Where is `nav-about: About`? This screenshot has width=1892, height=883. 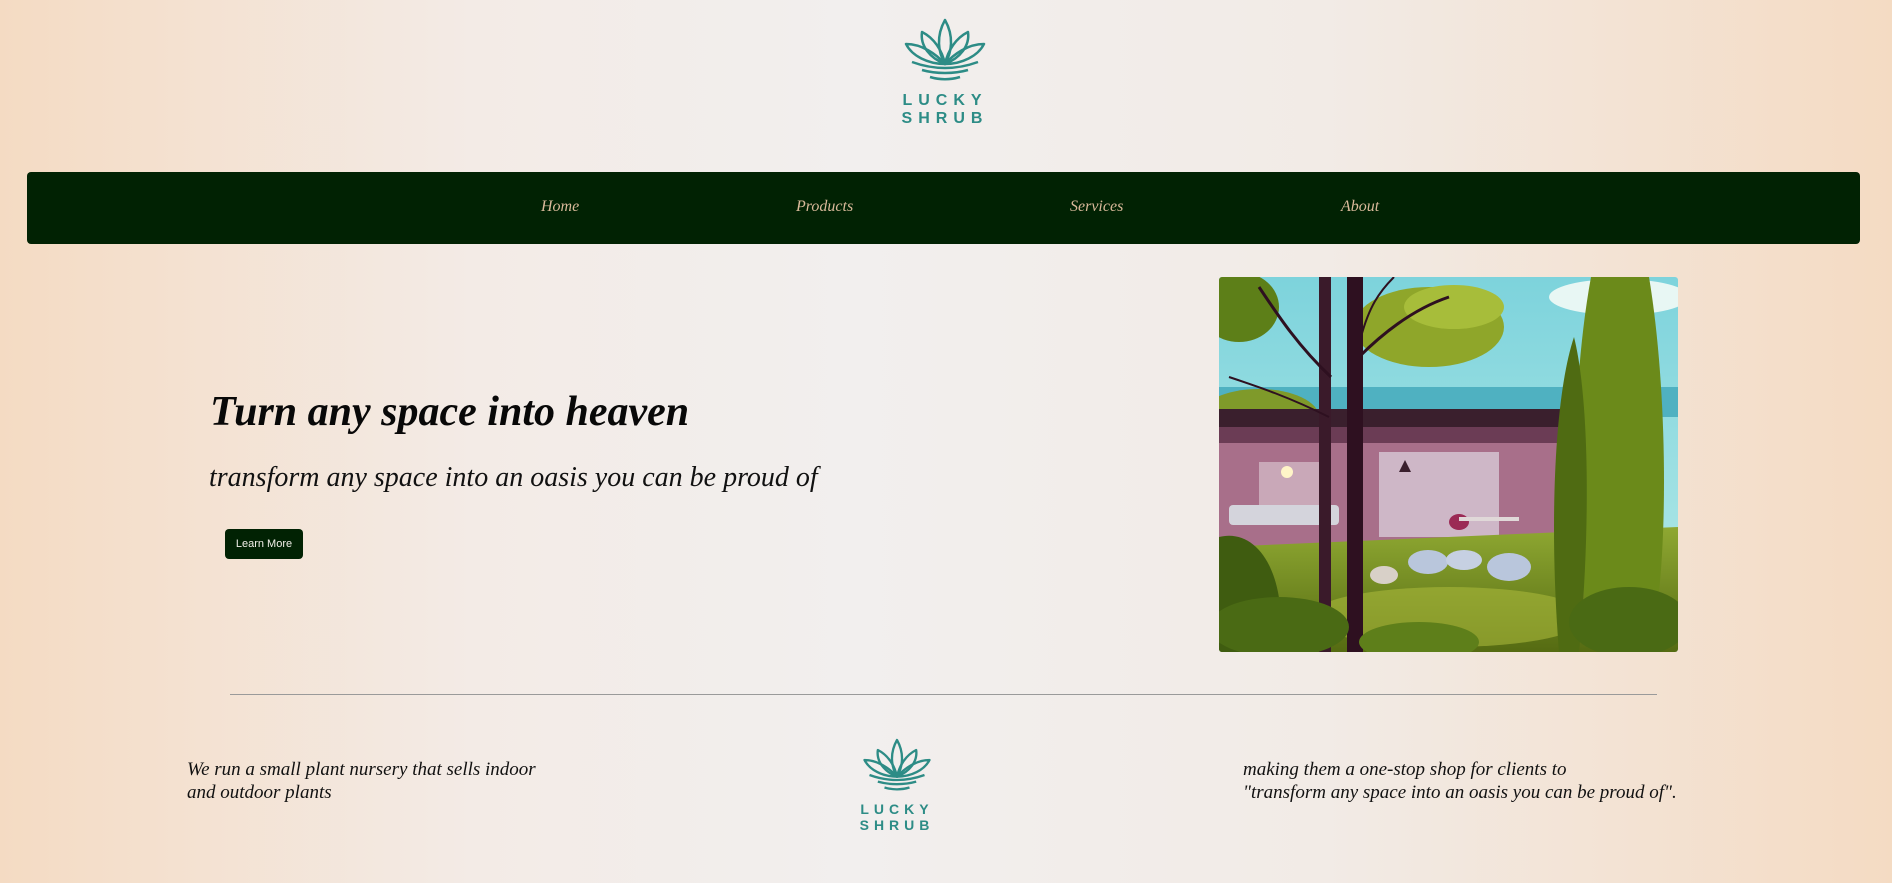
nav-about: About is located at coordinates (1360, 207).